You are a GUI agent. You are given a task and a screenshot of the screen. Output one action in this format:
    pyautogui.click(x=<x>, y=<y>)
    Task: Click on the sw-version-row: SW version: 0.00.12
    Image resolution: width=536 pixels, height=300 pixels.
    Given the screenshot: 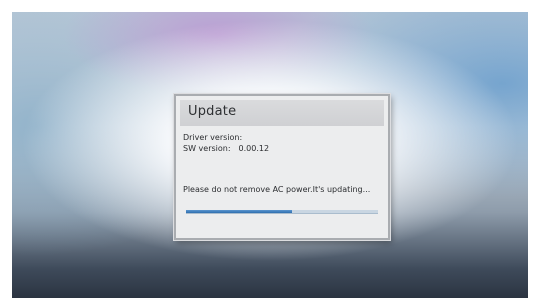 What is the action you would take?
    pyautogui.click(x=282, y=148)
    